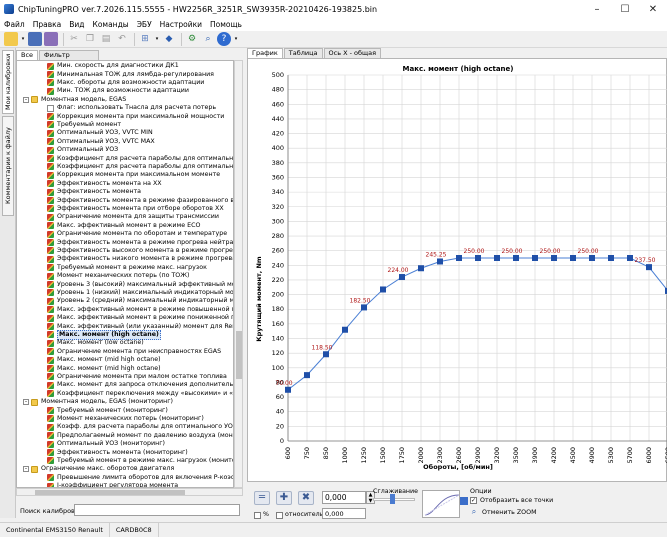 Image resolution: width=667 pixels, height=537 pixels. What do you see at coordinates (47, 24) in the screenshot?
I see `menu-edit: Правка` at bounding box center [47, 24].